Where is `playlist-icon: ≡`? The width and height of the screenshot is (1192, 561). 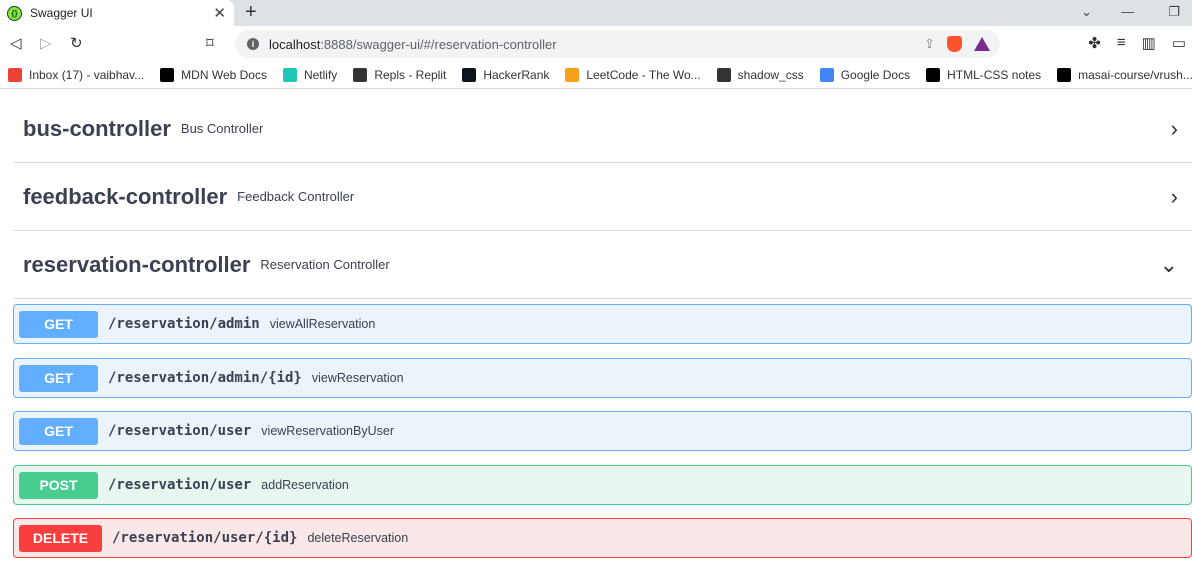 playlist-icon: ≡ is located at coordinates (1121, 43).